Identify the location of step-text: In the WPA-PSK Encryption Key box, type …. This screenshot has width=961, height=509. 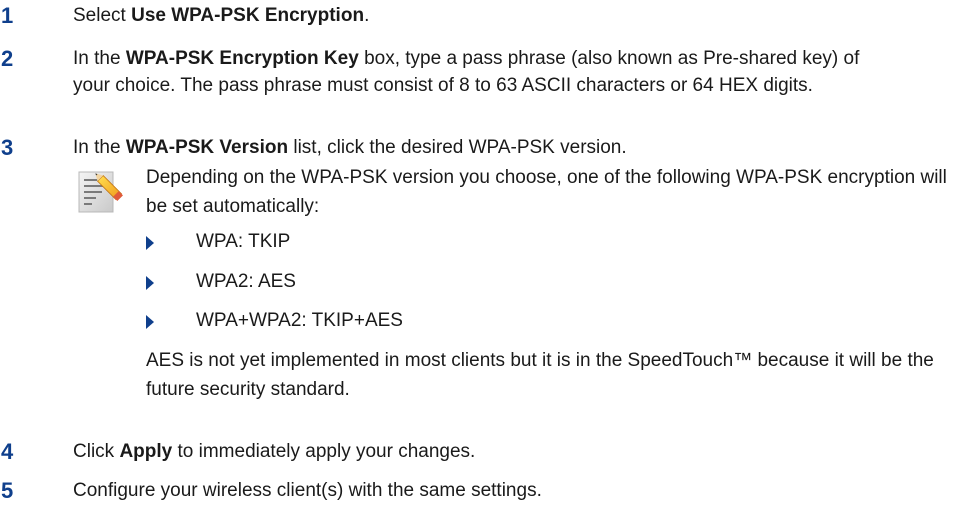
(473, 72).